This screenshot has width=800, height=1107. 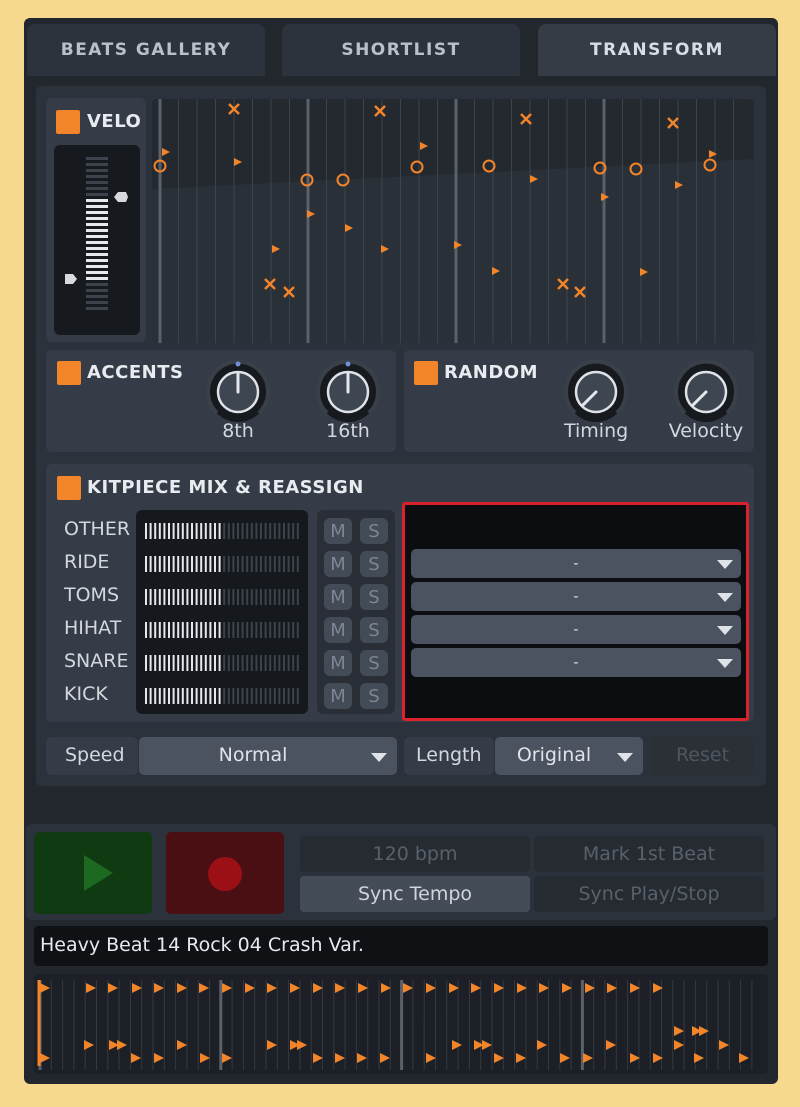 I want to click on random-toggle, so click(x=426, y=373).